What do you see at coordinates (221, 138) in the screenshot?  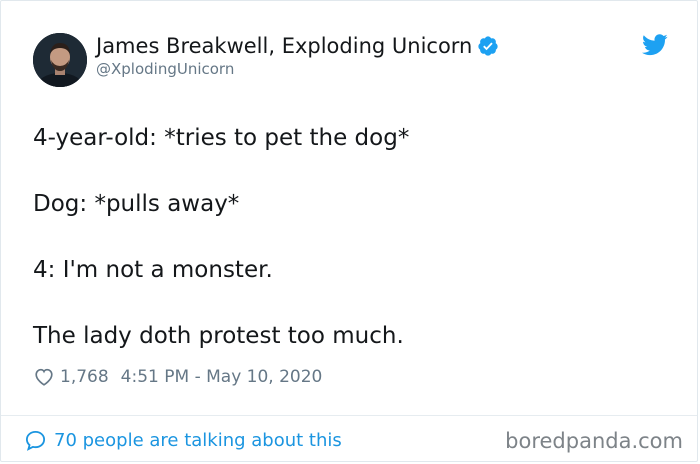 I see `tweet-line: 4-year-old: *tries to pet the dog*` at bounding box center [221, 138].